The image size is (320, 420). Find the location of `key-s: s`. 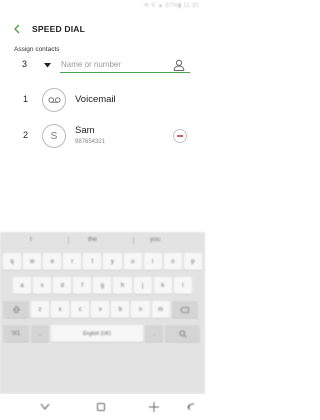

key-s: s is located at coordinates (42, 285).